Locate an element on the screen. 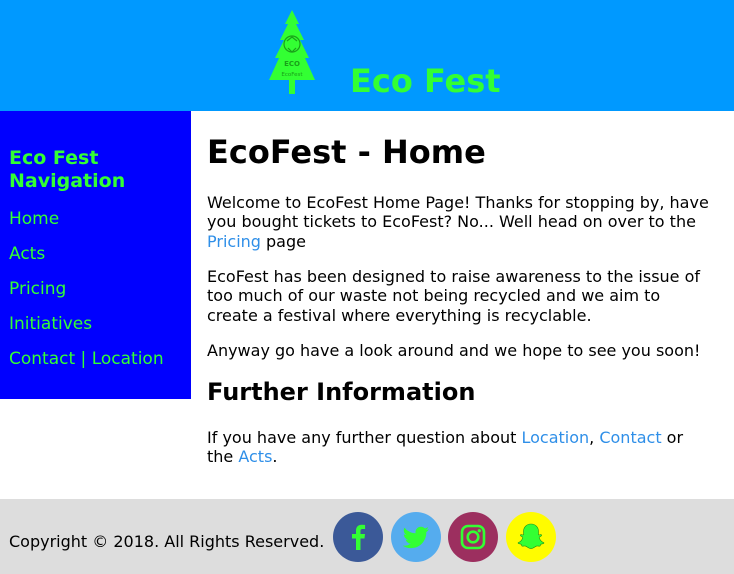  location-link: Location is located at coordinates (556, 437).